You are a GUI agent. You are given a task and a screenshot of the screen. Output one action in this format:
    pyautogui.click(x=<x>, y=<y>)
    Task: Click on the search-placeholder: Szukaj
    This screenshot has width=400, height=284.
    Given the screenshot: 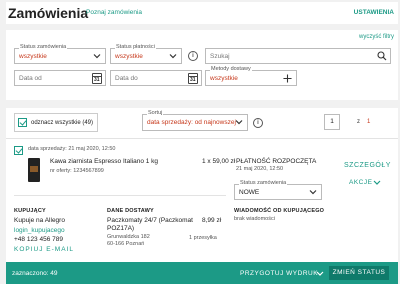 What is the action you would take?
    pyautogui.click(x=220, y=56)
    